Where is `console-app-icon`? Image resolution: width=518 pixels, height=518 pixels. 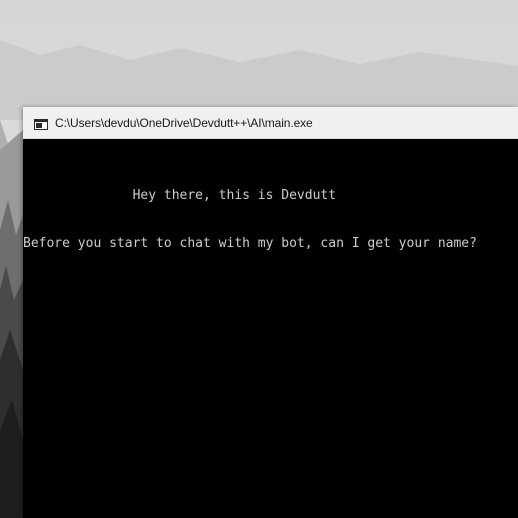 console-app-icon is located at coordinates (41, 123).